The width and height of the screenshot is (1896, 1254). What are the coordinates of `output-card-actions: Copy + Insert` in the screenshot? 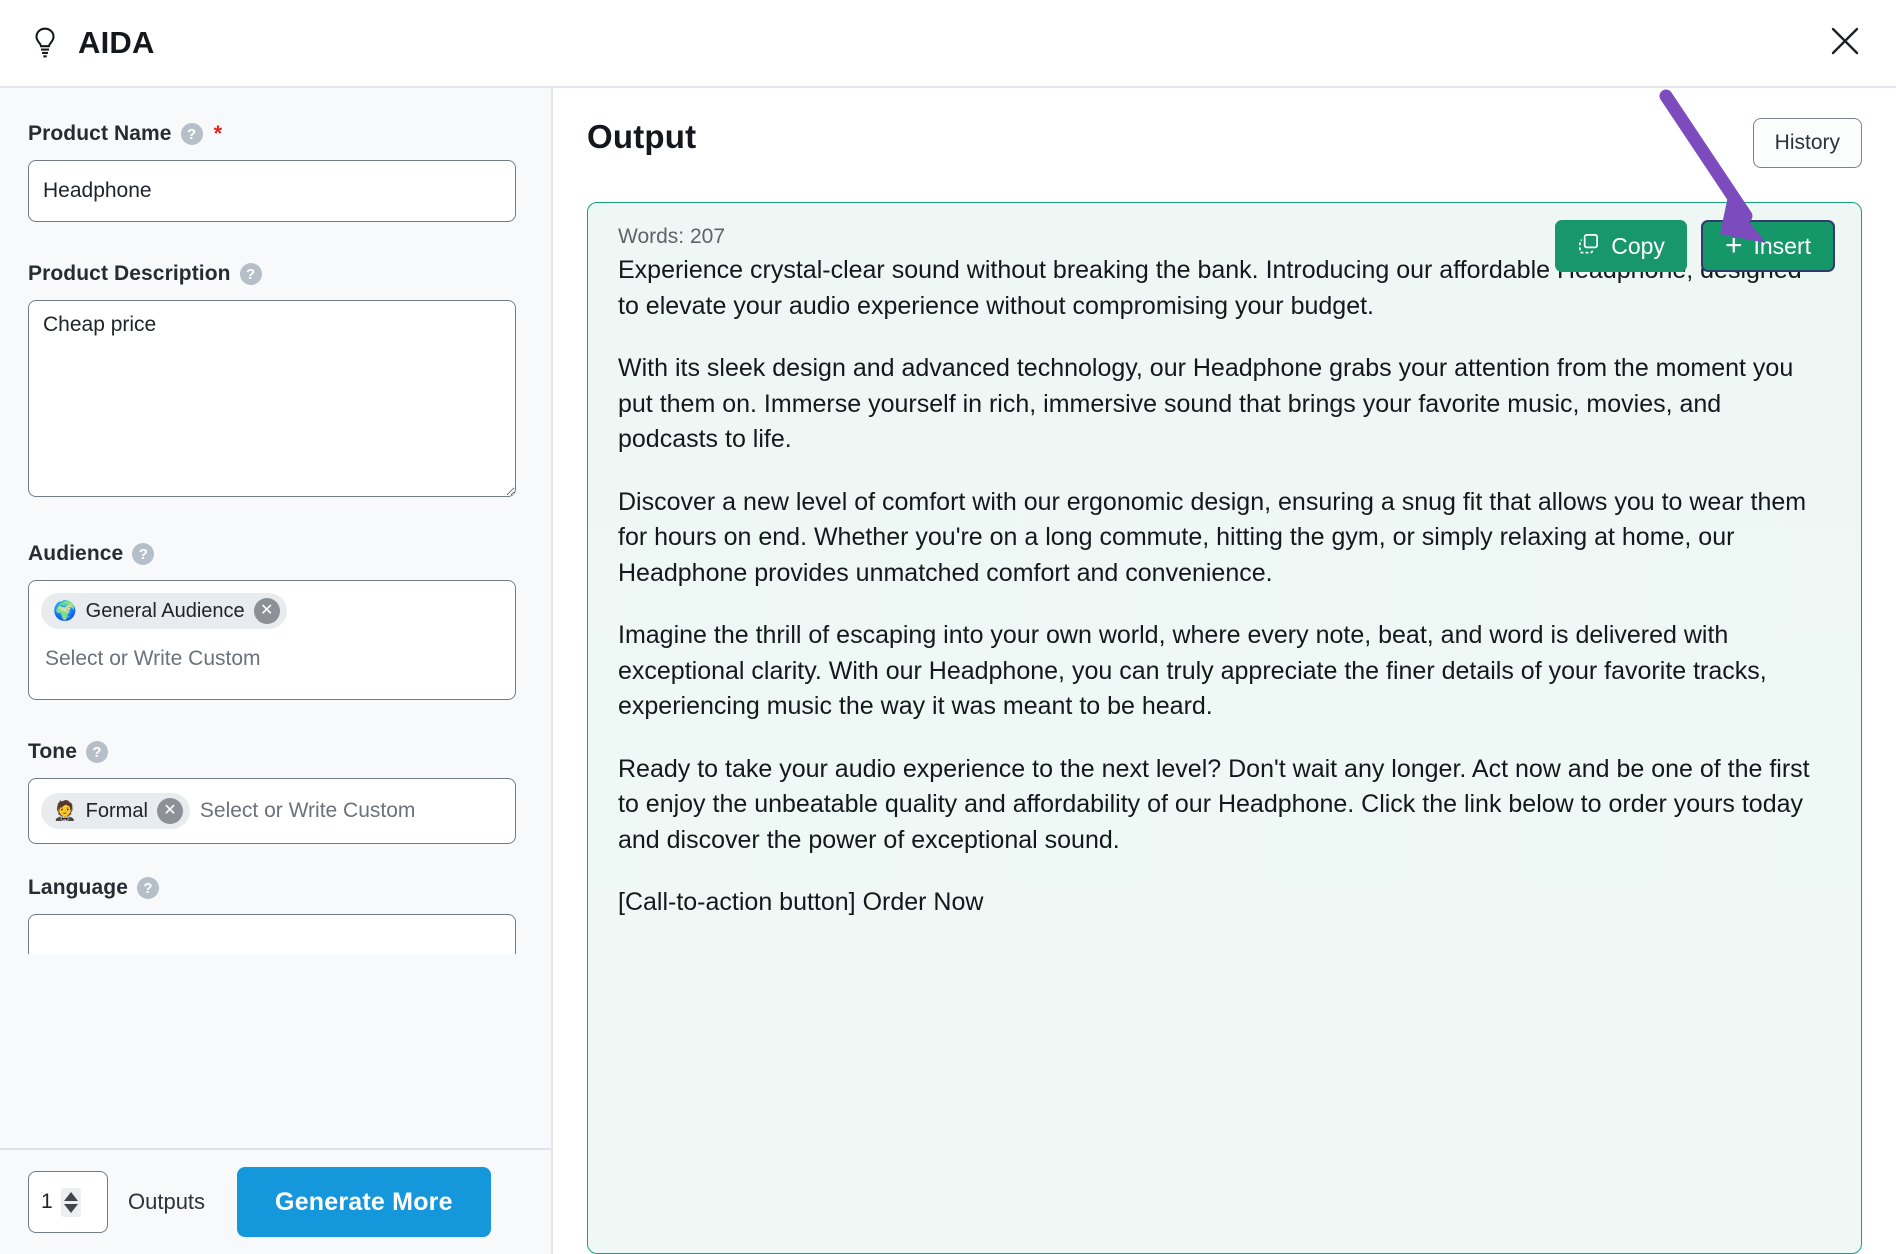 It's located at (1695, 246).